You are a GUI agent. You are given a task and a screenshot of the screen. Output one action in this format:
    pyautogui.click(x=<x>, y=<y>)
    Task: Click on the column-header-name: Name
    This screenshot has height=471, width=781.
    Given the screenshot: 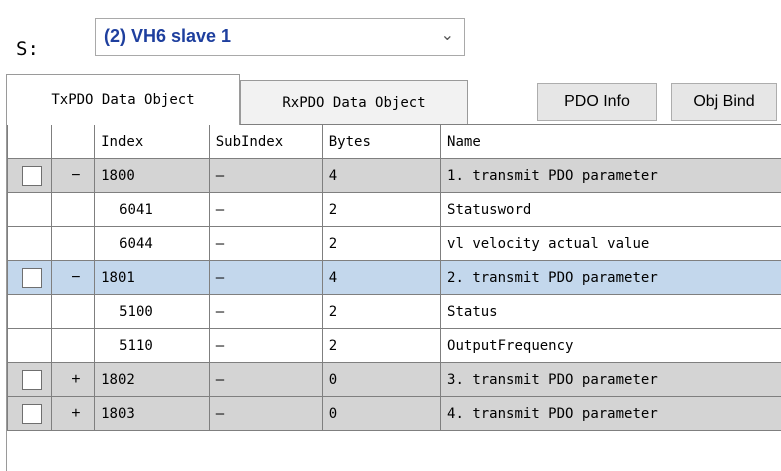 What is the action you would take?
    pyautogui.click(x=610, y=141)
    